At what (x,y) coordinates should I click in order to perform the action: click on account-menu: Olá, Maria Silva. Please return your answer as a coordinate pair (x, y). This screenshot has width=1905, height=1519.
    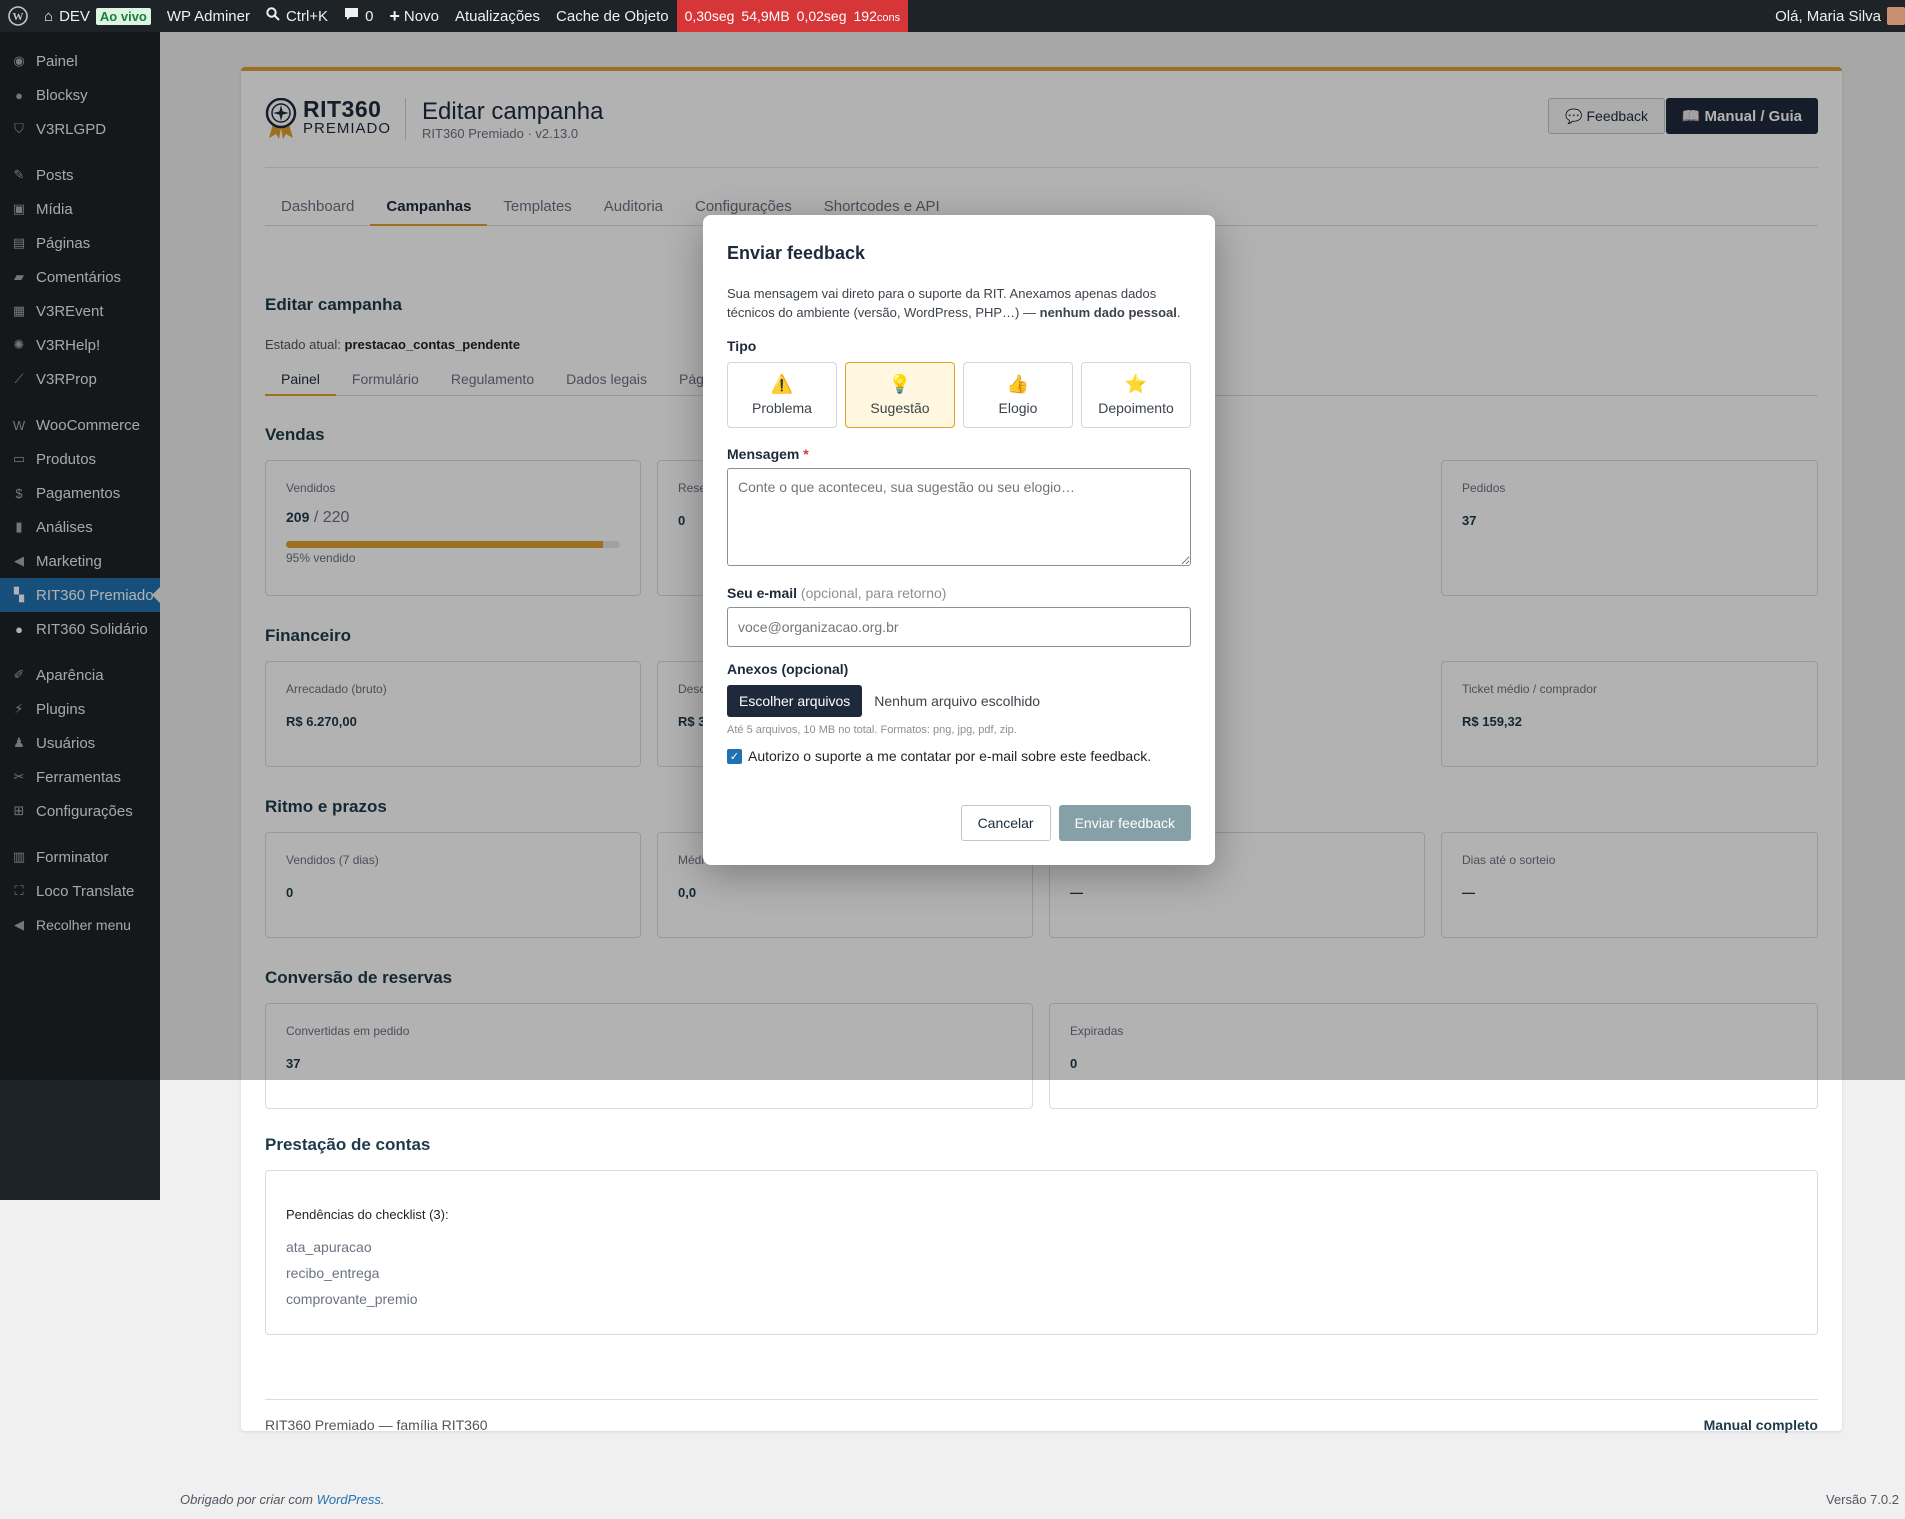
    Looking at the image, I should click on (1840, 16).